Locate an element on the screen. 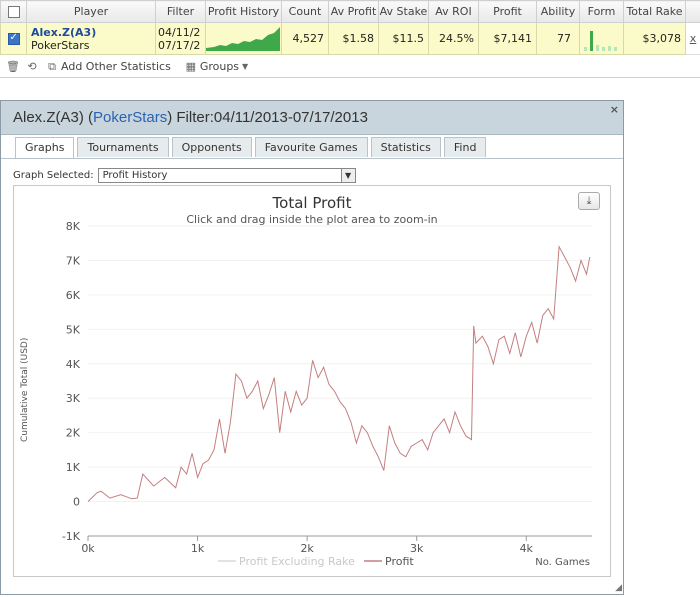 Image resolution: width=700 pixels, height=597 pixels. y-tick-label: 3K is located at coordinates (73, 398).